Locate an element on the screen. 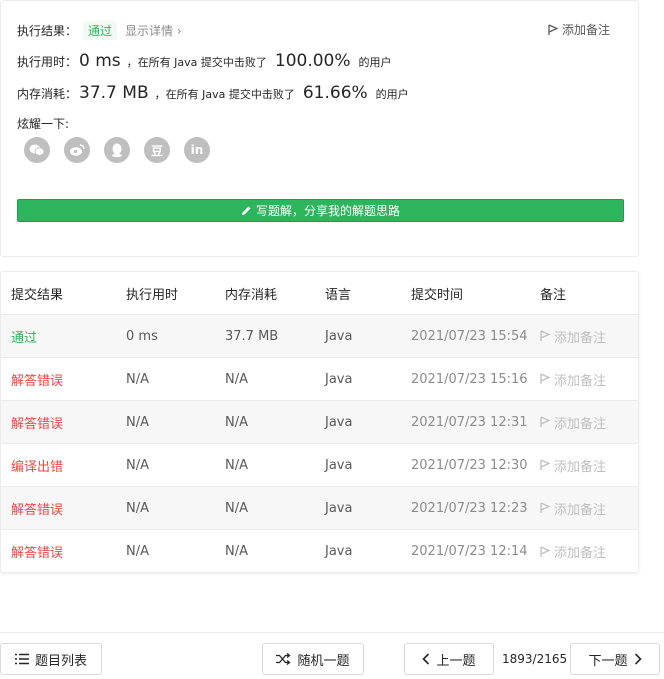 Image resolution: width=664 pixels, height=679 pixels. memory-percentile: 61.66% is located at coordinates (335, 93).